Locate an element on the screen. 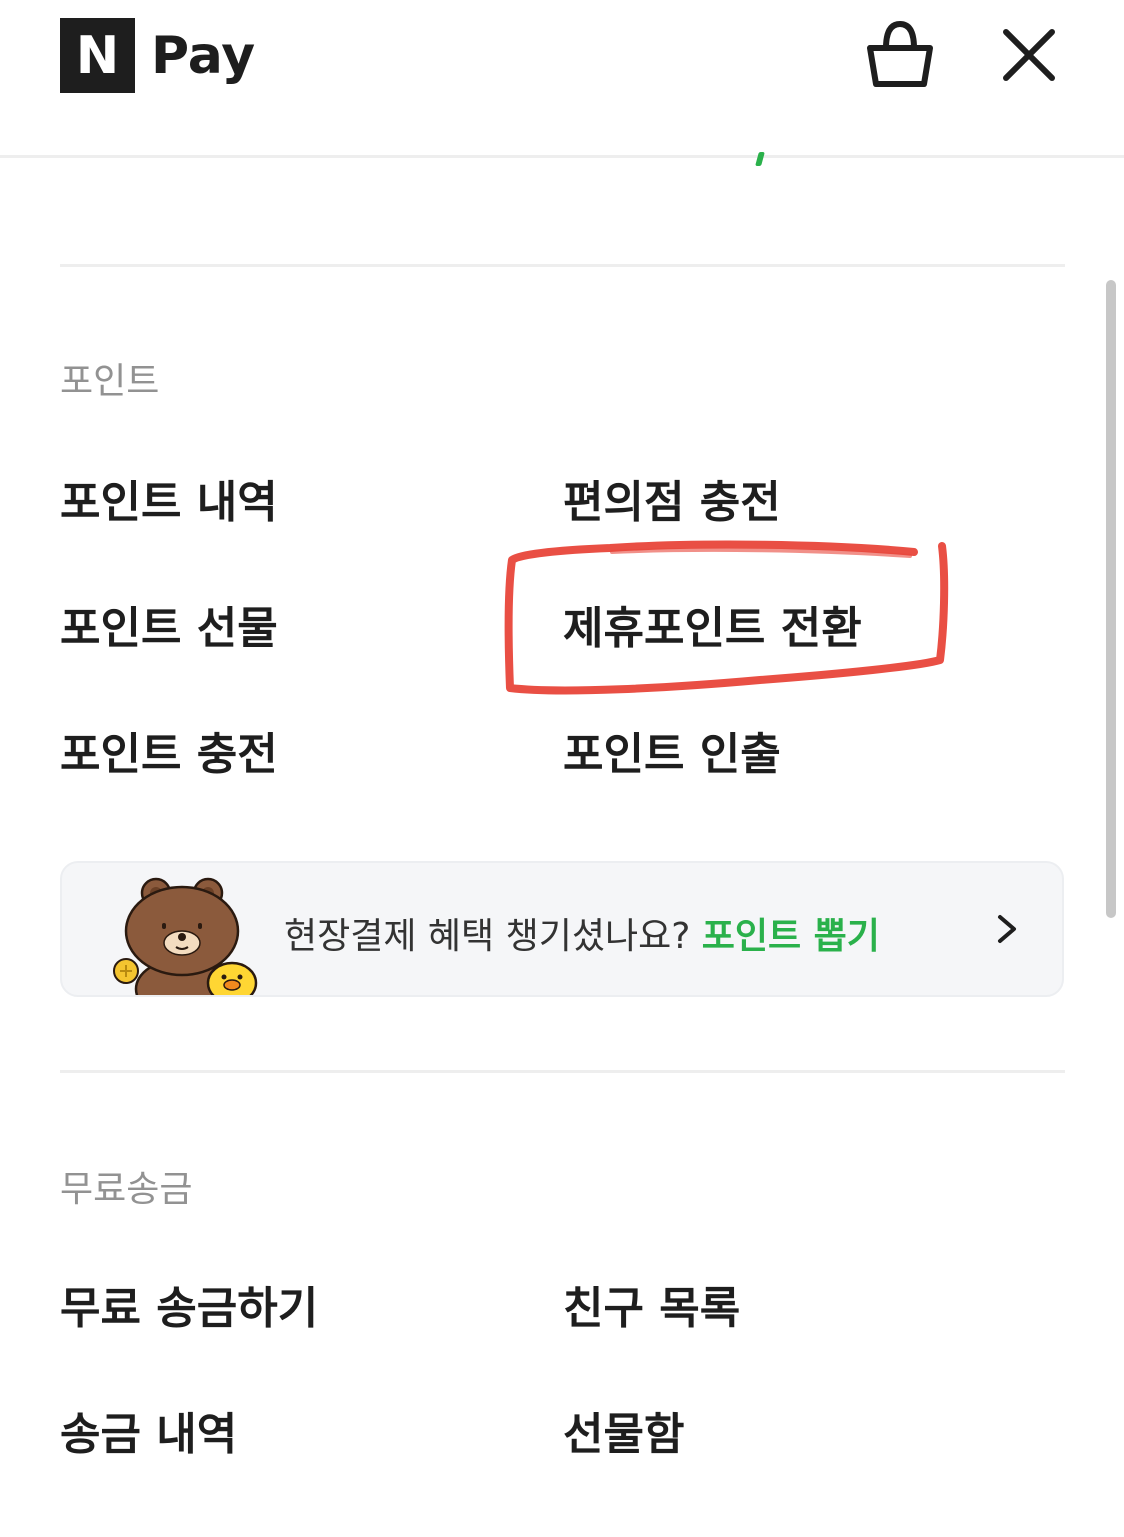  section-title-free-transfer: 무료송금 is located at coordinates (126, 1189).